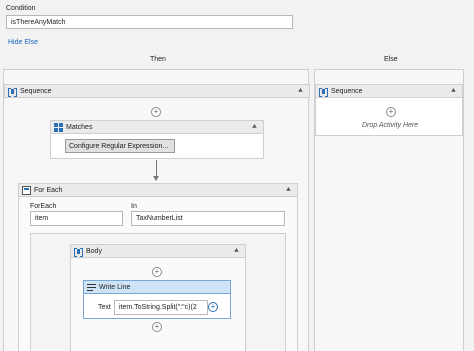 This screenshot has width=474, height=351. Describe the element at coordinates (389, 91) in the screenshot. I see `else-sequence-header: Sequence ⯅` at that location.